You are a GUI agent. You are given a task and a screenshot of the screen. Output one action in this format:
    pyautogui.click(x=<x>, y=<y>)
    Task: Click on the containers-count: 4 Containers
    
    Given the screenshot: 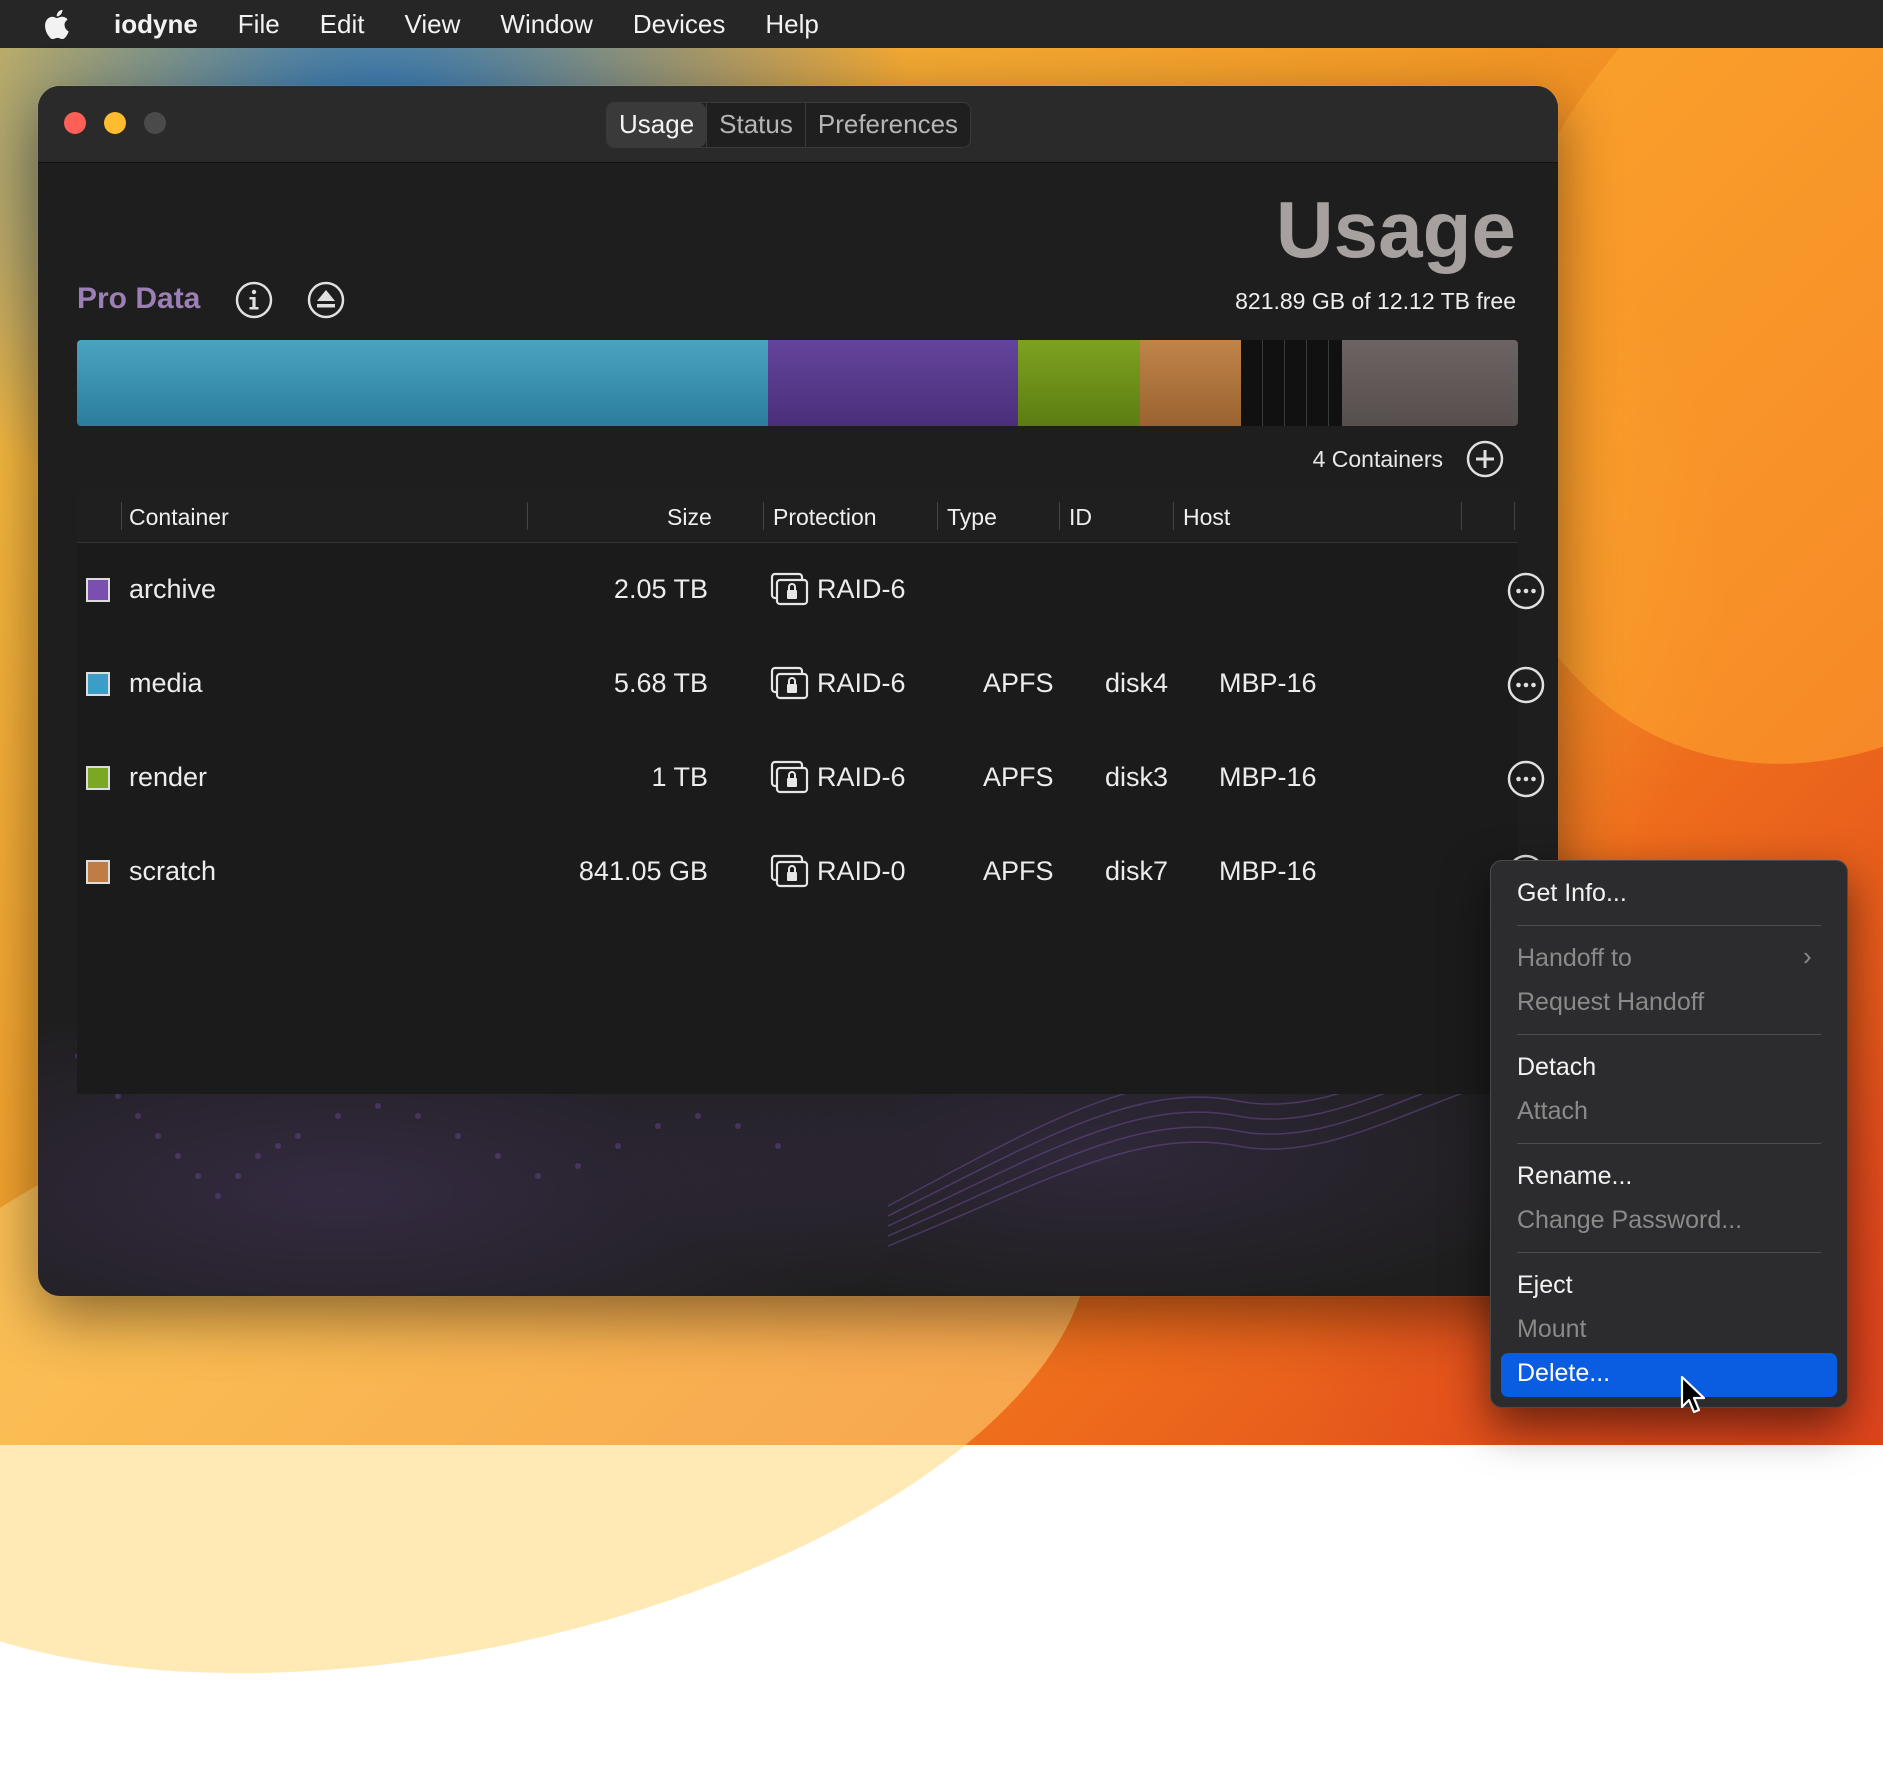 What is the action you would take?
    pyautogui.click(x=1377, y=459)
    